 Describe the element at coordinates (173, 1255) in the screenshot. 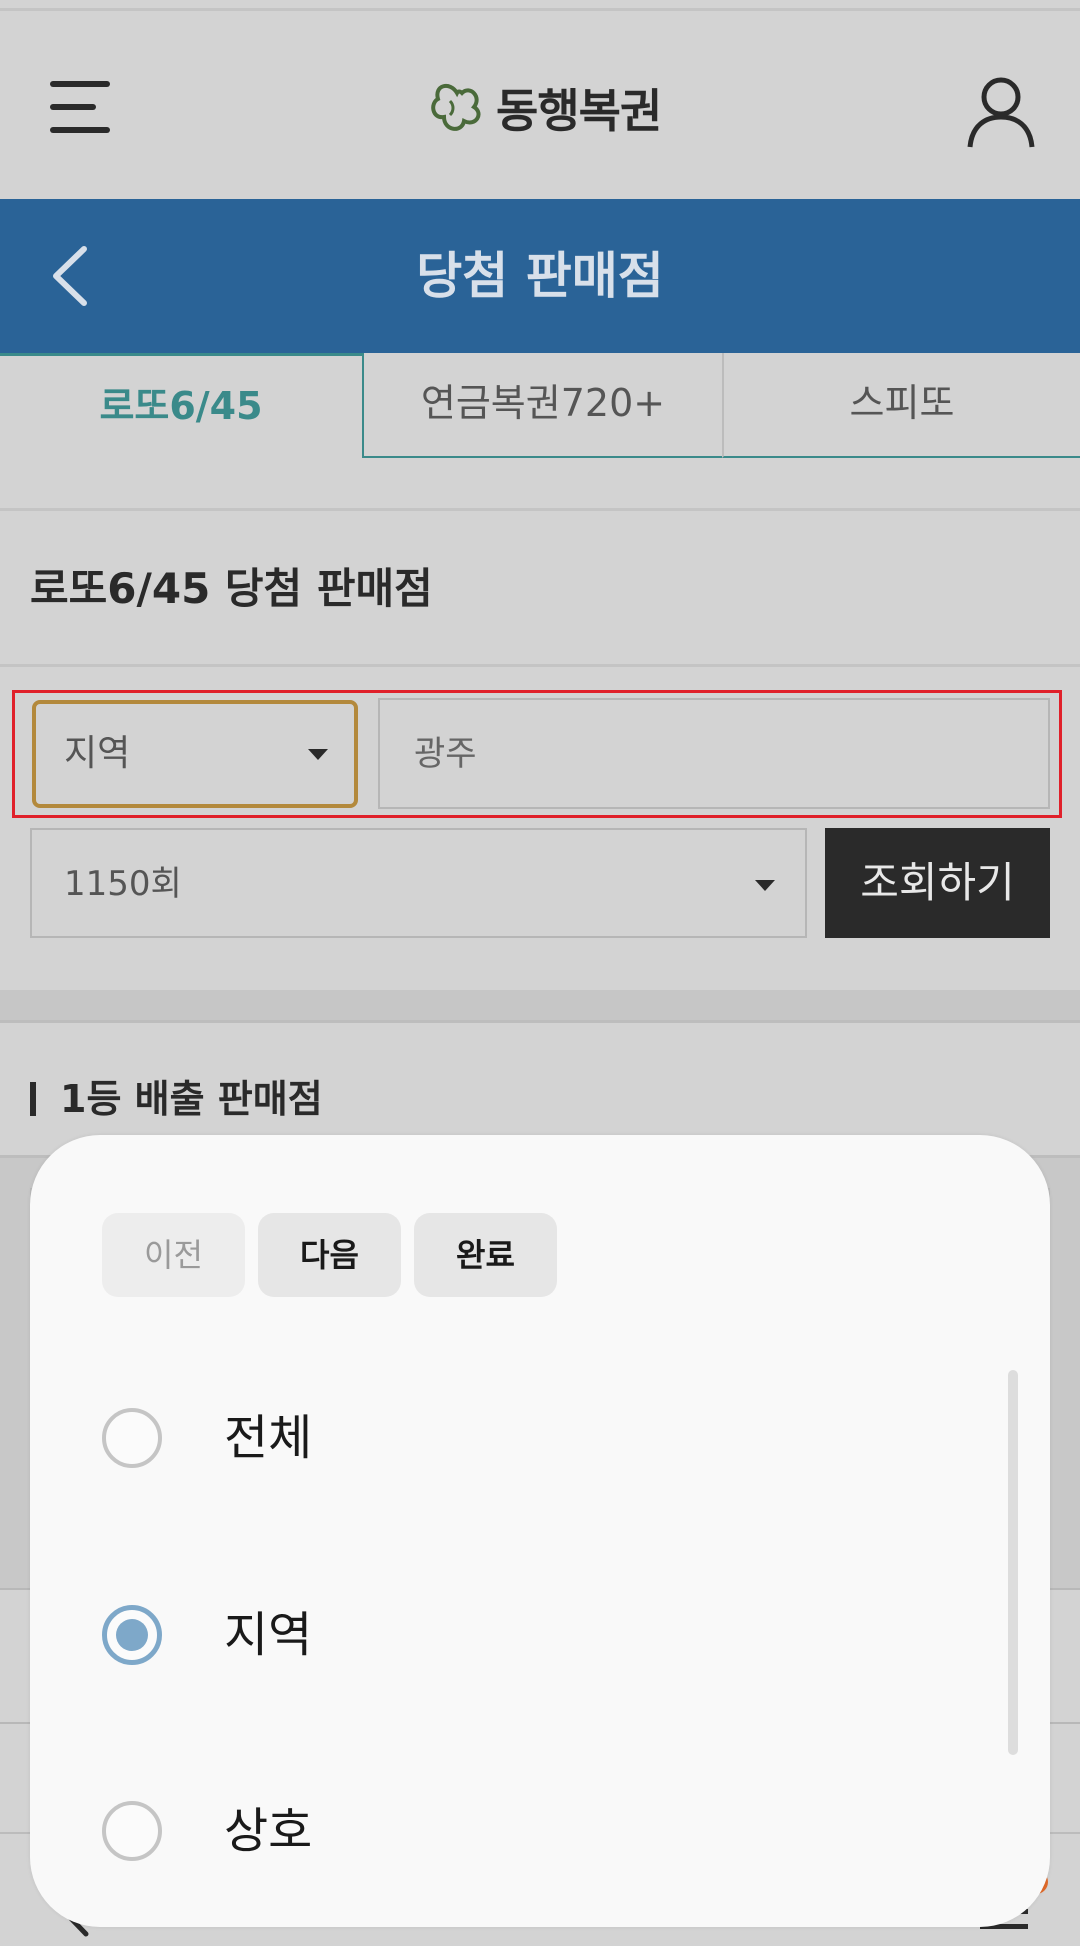

I see `prev-button: 이전` at that location.